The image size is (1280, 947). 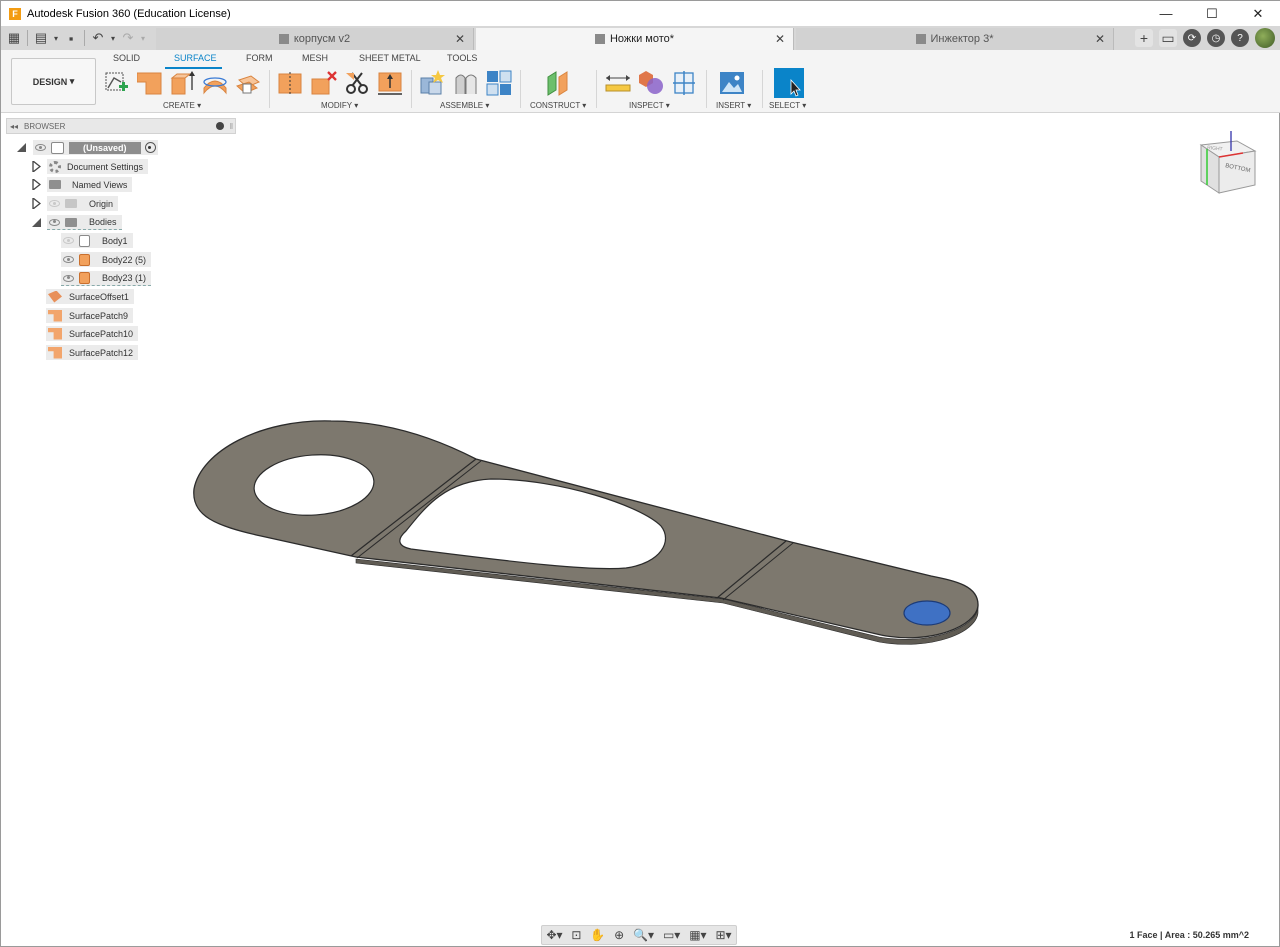 What do you see at coordinates (71, 38) in the screenshot?
I see `save-icon: ▪` at bounding box center [71, 38].